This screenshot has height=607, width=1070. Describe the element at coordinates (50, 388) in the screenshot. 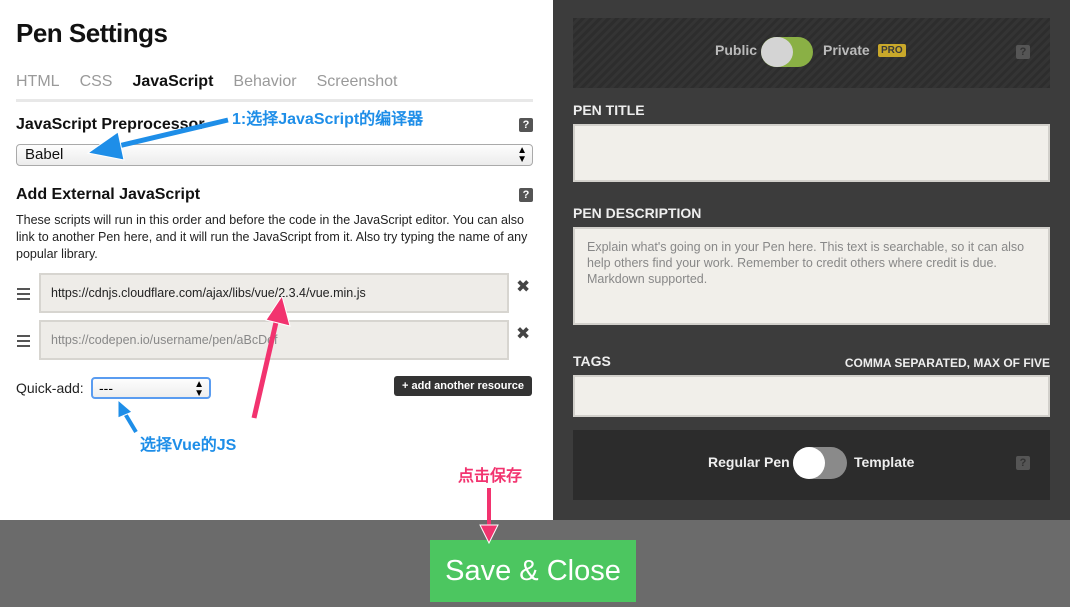

I see `quick-add-label: Quick-add:` at that location.